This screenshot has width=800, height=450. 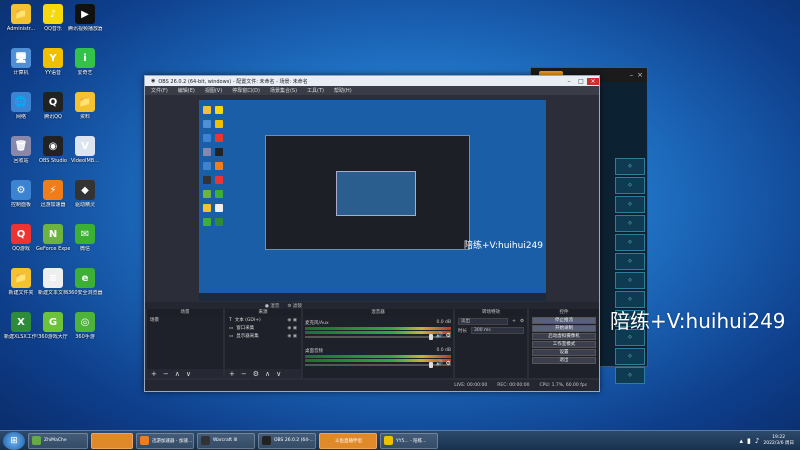 What do you see at coordinates (85, 282) in the screenshot?
I see `desktop-icon: e 360安全浏览器` at bounding box center [85, 282].